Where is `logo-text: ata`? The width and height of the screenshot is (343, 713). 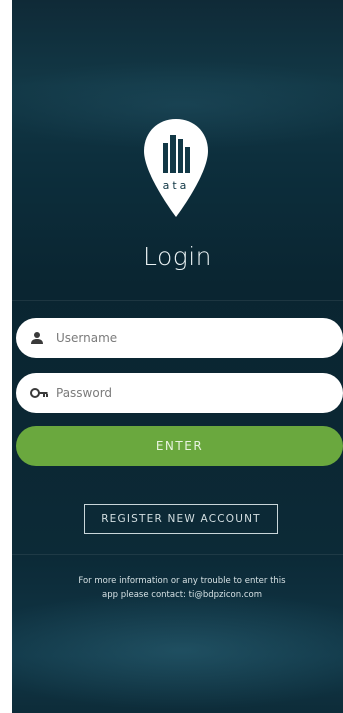
logo-text: ata is located at coordinates (176, 185).